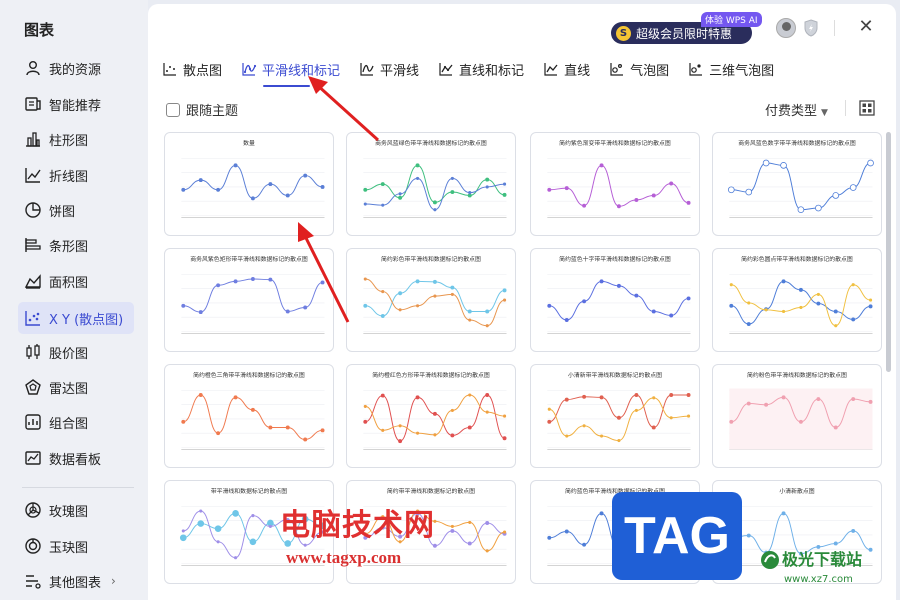  Describe the element at coordinates (431, 300) in the screenshot. I see `template-card: 简约彩色带平滑线和数据标记的散点图` at that location.